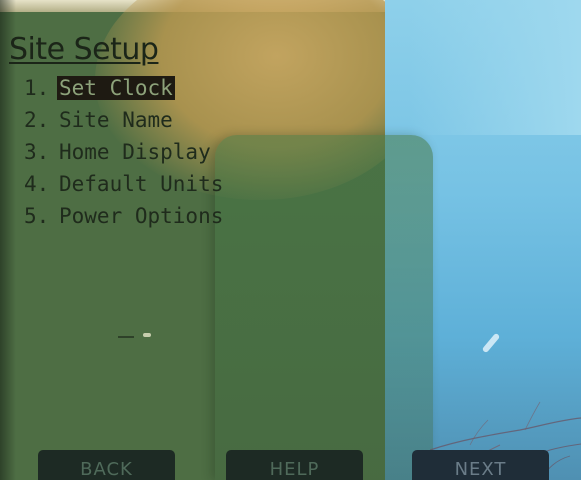 The width and height of the screenshot is (581, 480). Describe the element at coordinates (141, 184) in the screenshot. I see `menu-item-label: Default Units` at that location.